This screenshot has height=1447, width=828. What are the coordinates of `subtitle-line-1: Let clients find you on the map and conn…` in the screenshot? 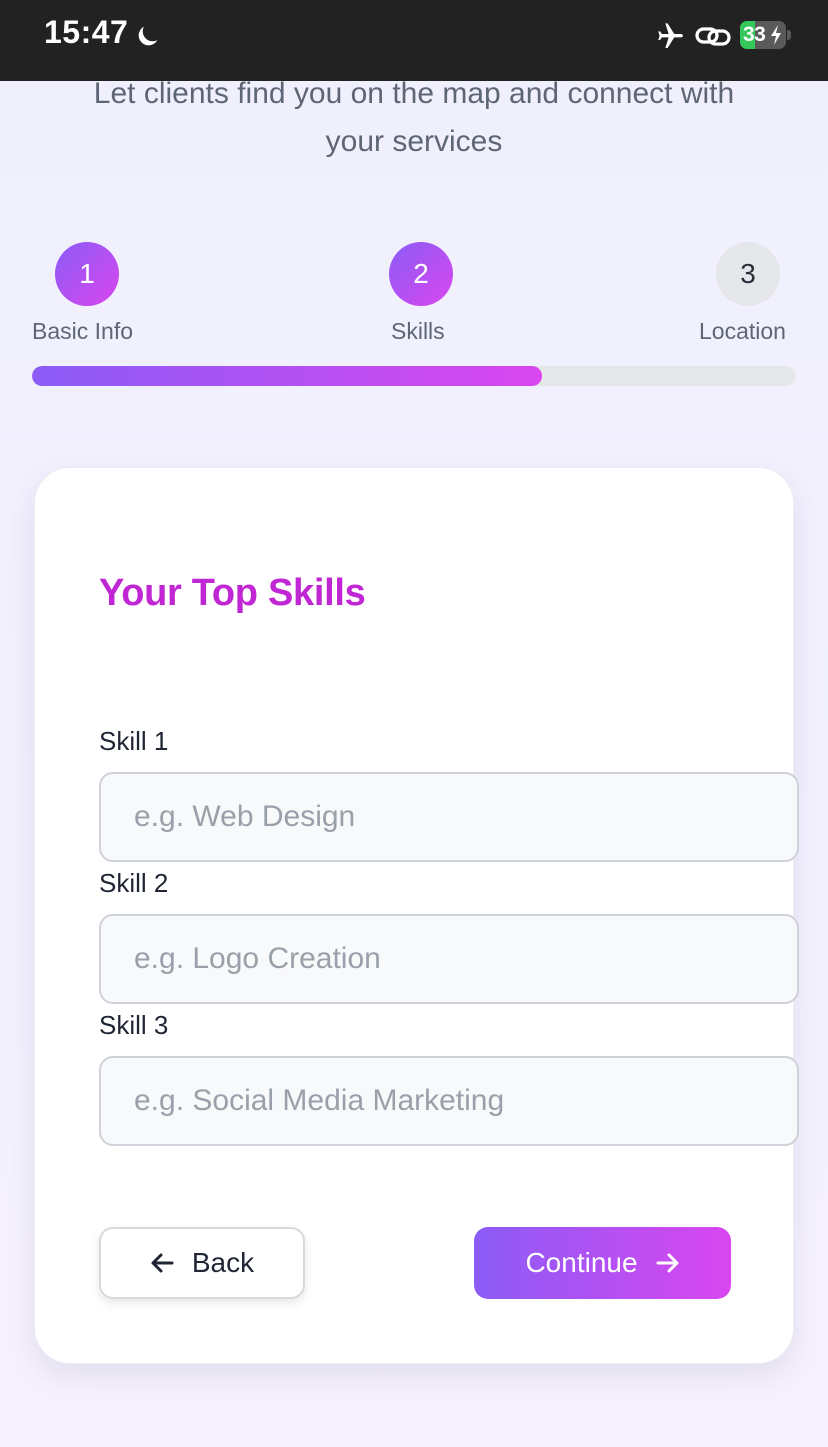 It's located at (414, 93).